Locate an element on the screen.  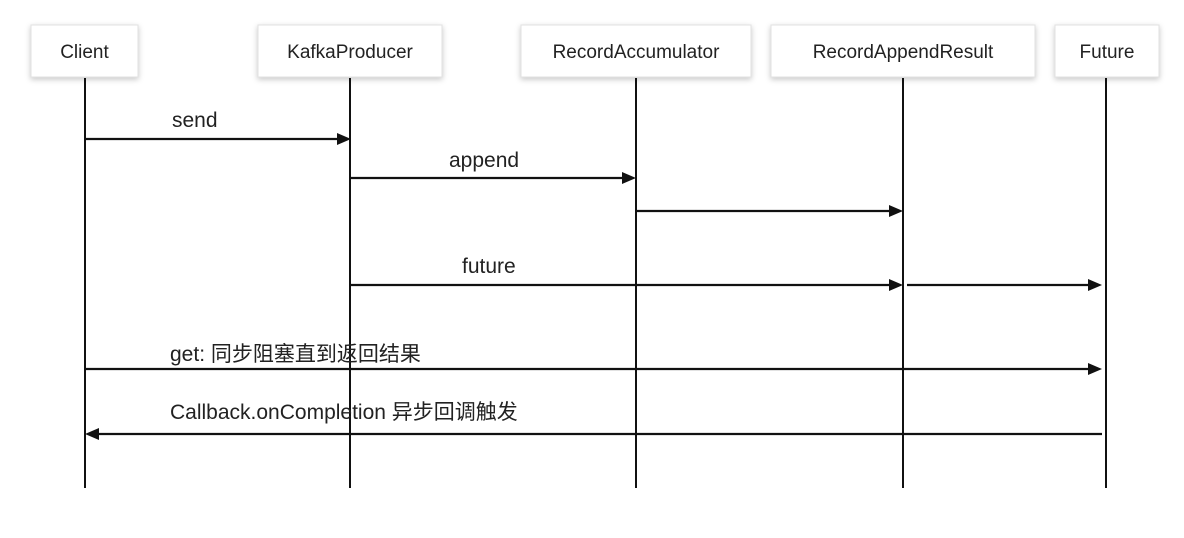
participant-label: Client is located at coordinates (84, 52).